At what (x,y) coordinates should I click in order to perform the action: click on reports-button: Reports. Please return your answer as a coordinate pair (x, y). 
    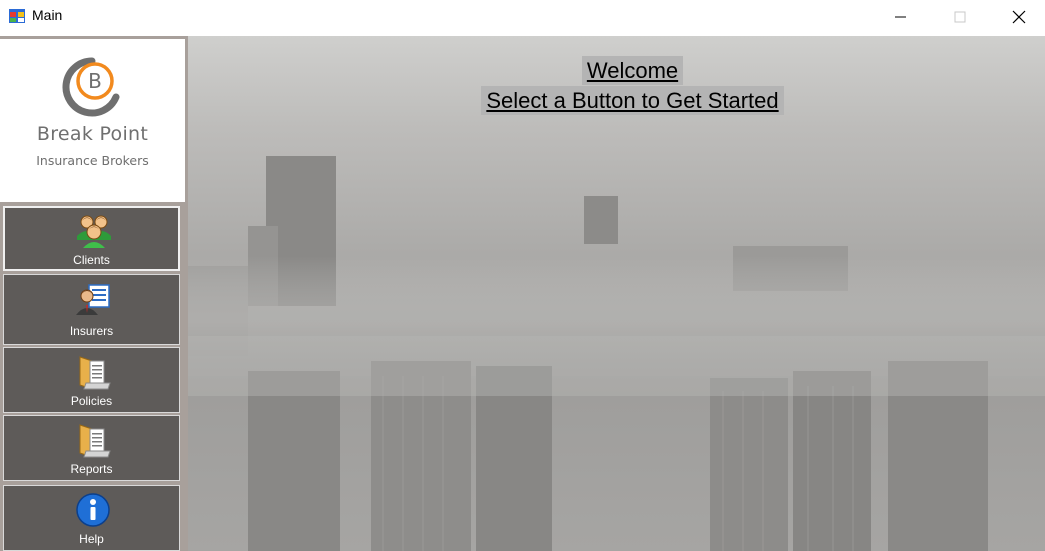
    Looking at the image, I should click on (91, 448).